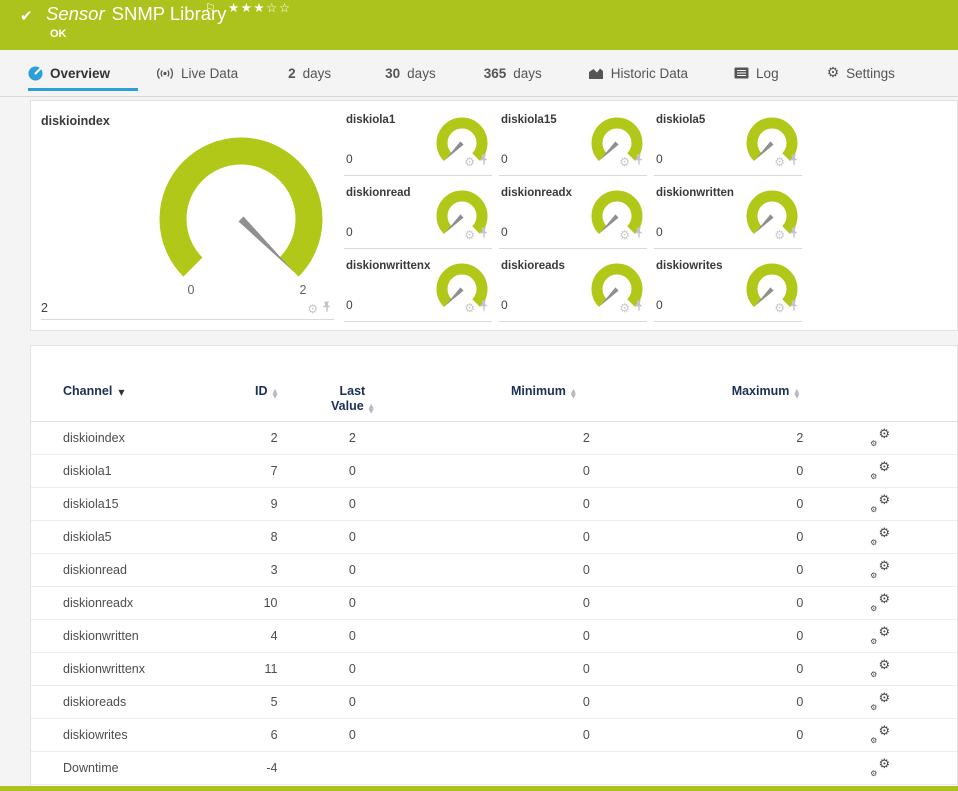  What do you see at coordinates (95, 735) in the screenshot?
I see `cell-channel: diskiowrites` at bounding box center [95, 735].